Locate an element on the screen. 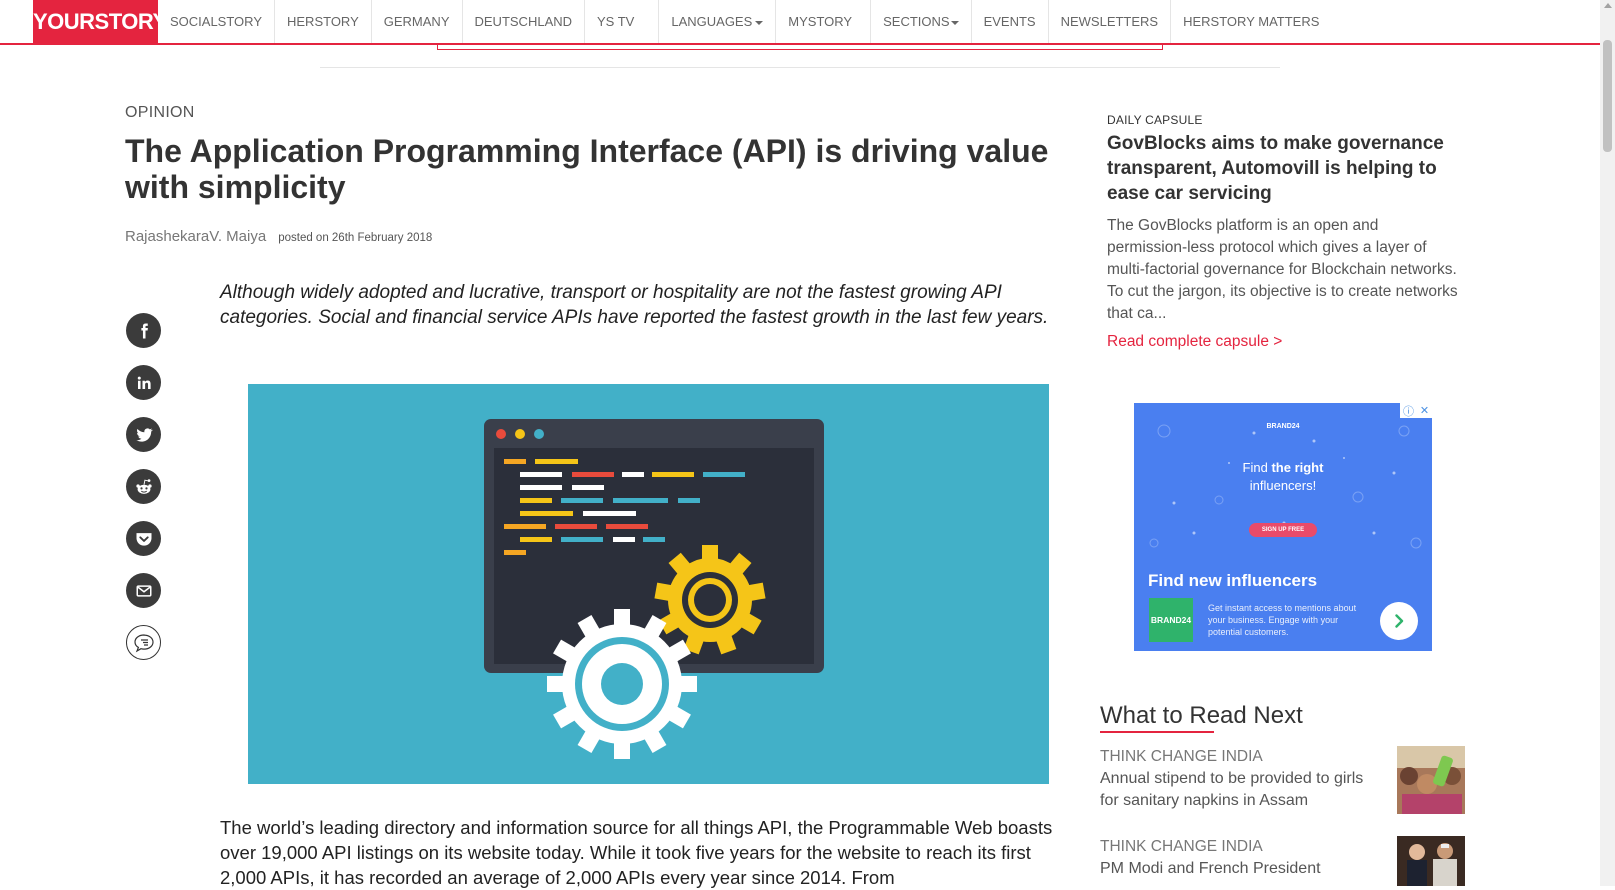  top-ad-banner-edge is located at coordinates (800, 47).